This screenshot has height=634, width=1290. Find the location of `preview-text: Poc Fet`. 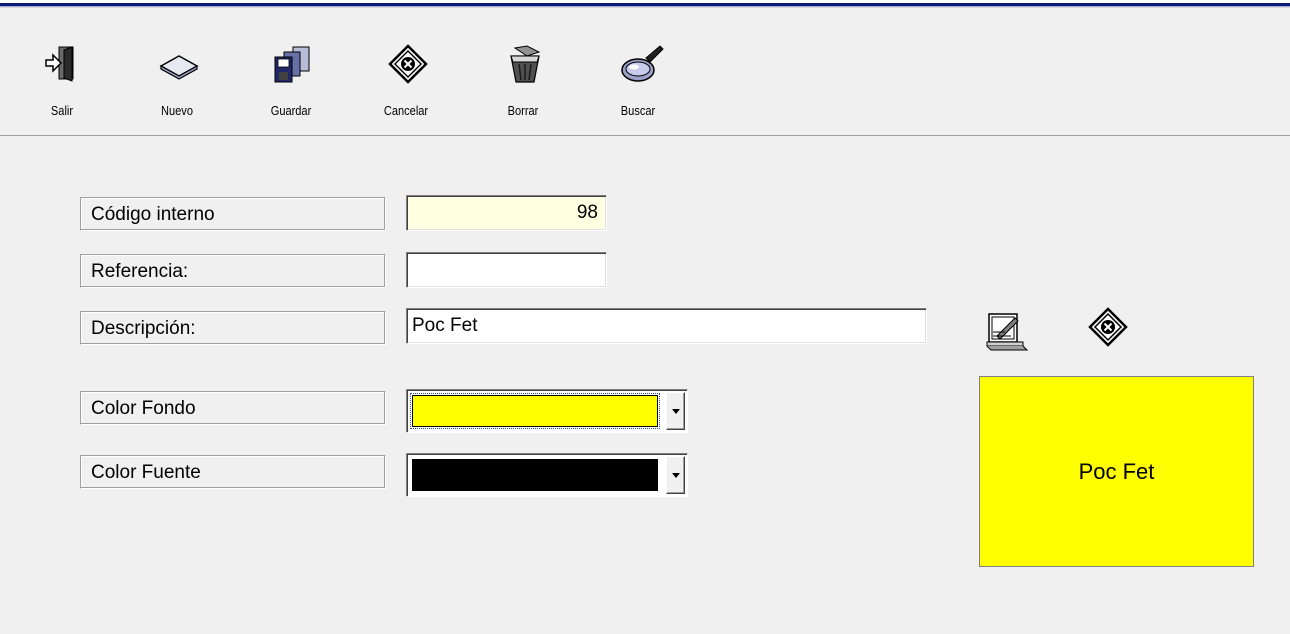

preview-text: Poc Fet is located at coordinates (1116, 471).